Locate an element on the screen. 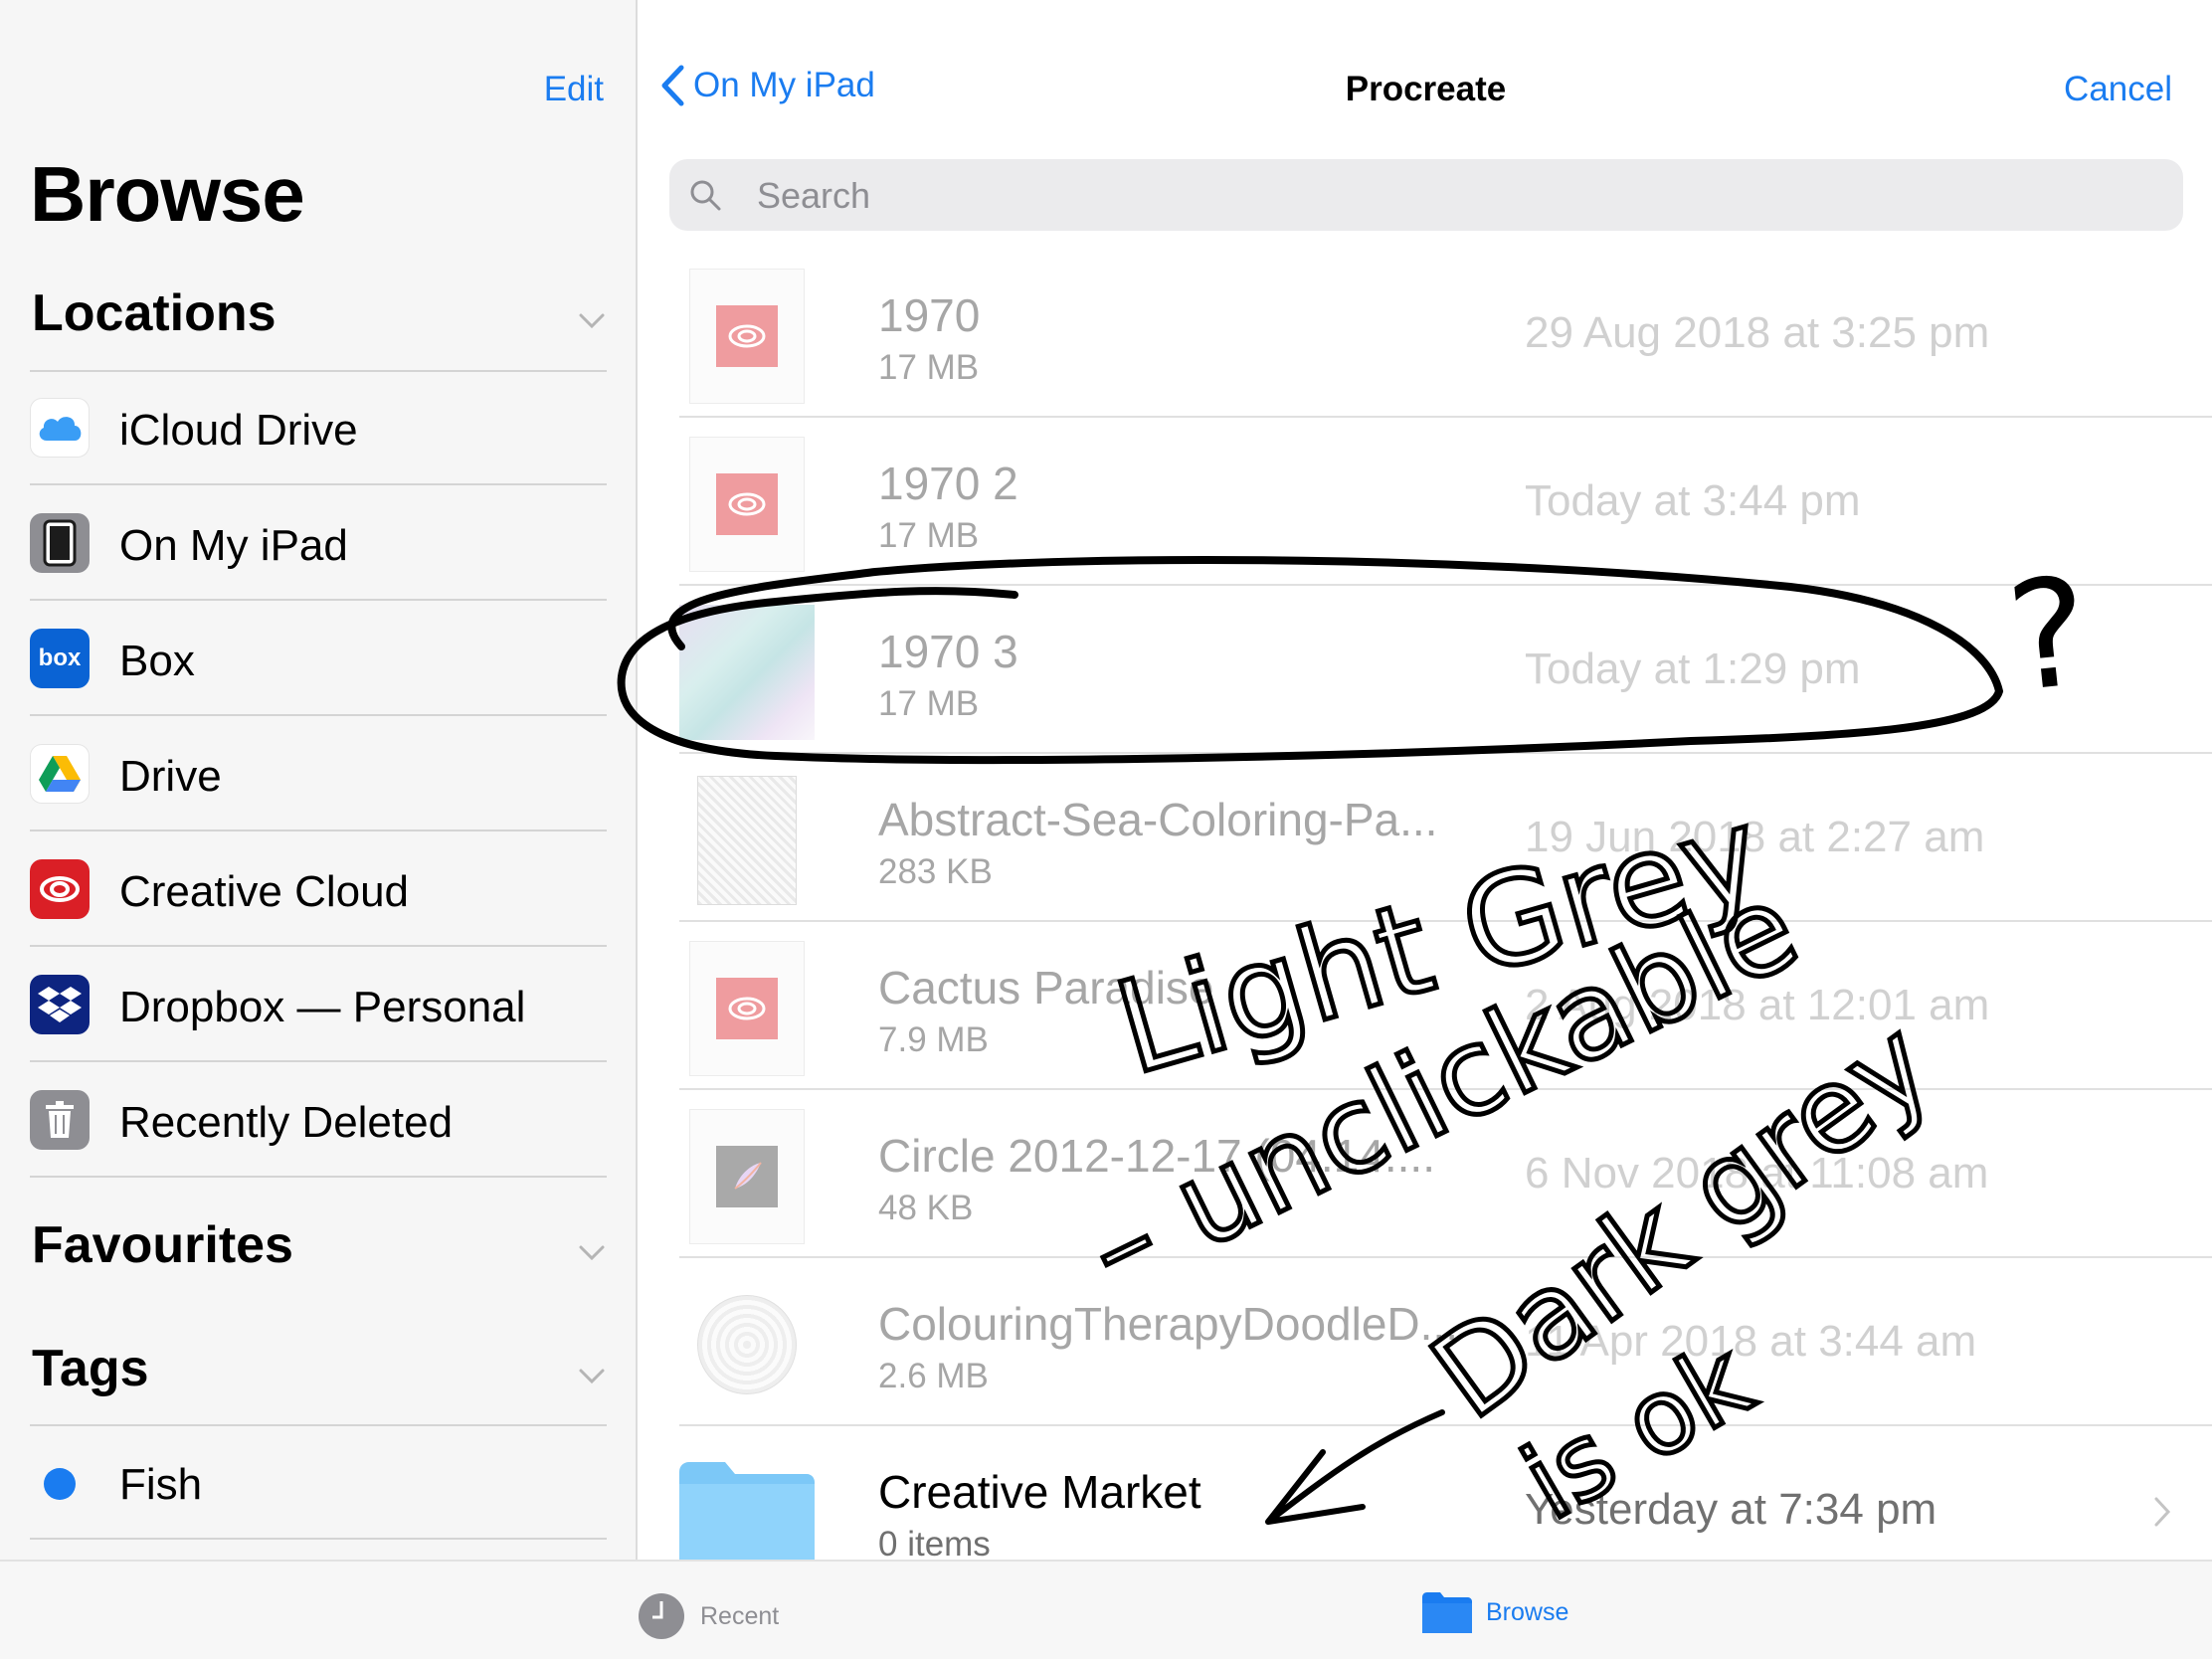 This screenshot has width=2212, height=1659. tags-header-label: Tags is located at coordinates (90, 1368).